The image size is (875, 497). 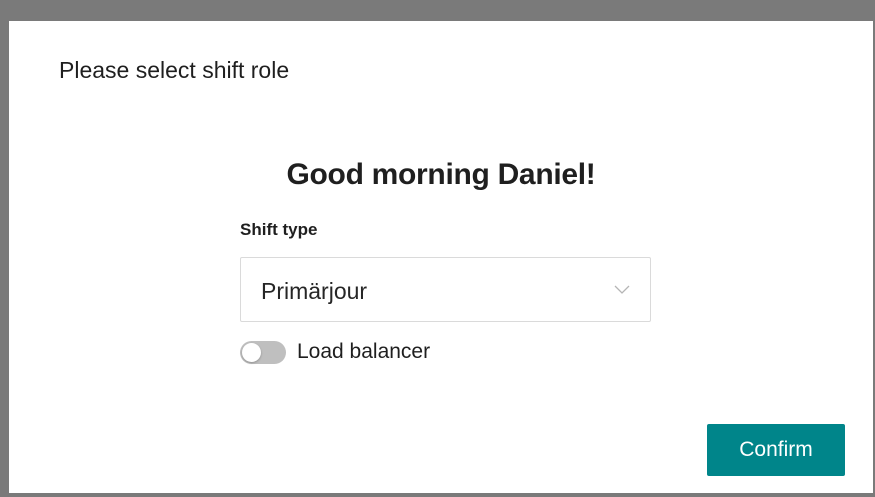 What do you see at coordinates (263, 352) in the screenshot?
I see `load-balancer-toggle` at bounding box center [263, 352].